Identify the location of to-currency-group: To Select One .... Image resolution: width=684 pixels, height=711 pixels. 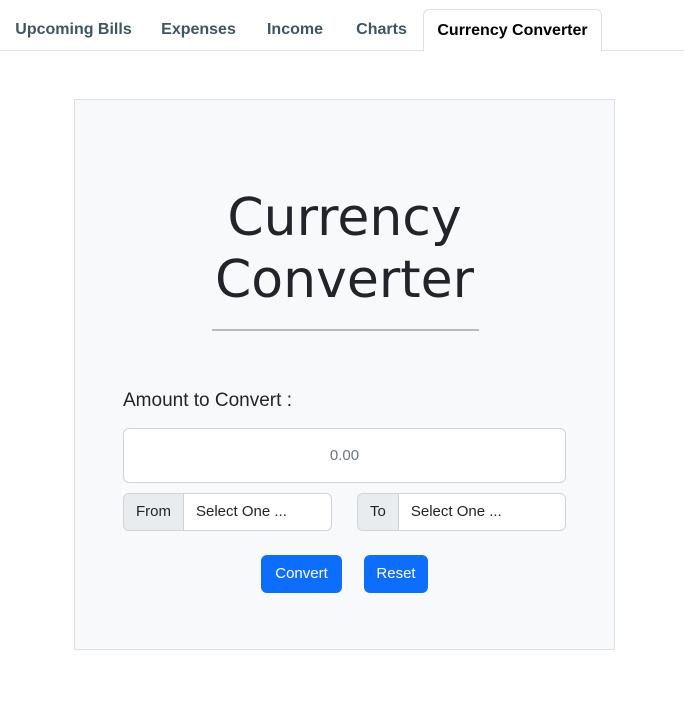
(461, 512).